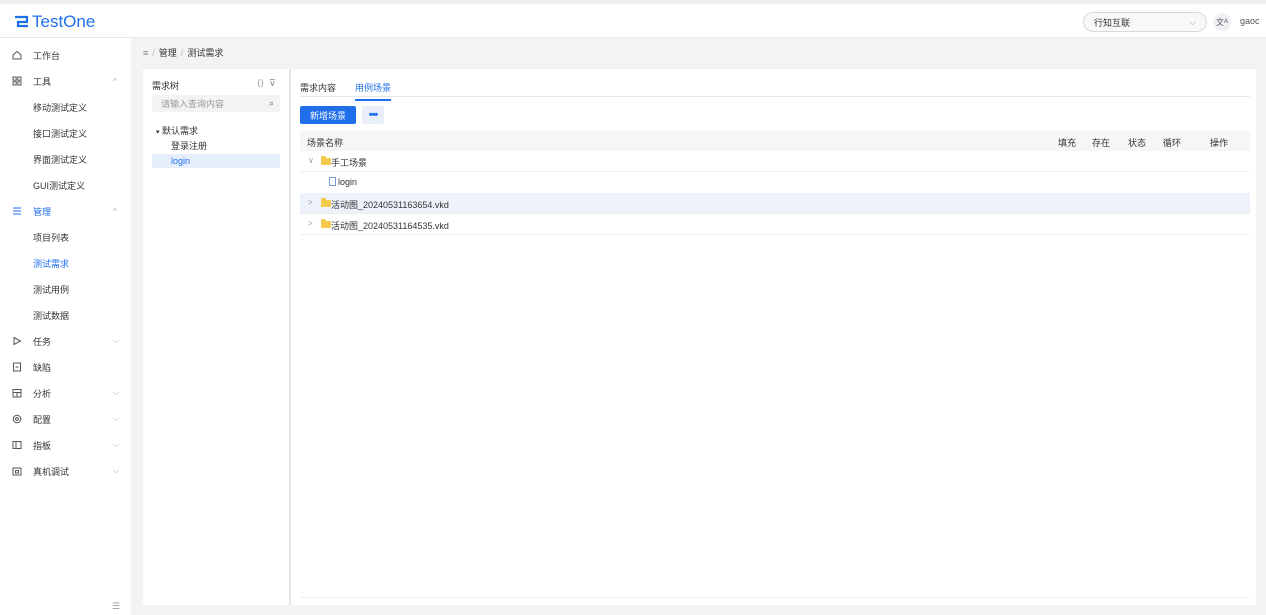  Describe the element at coordinates (272, 83) in the screenshot. I see `filter-icon: ⊽` at that location.